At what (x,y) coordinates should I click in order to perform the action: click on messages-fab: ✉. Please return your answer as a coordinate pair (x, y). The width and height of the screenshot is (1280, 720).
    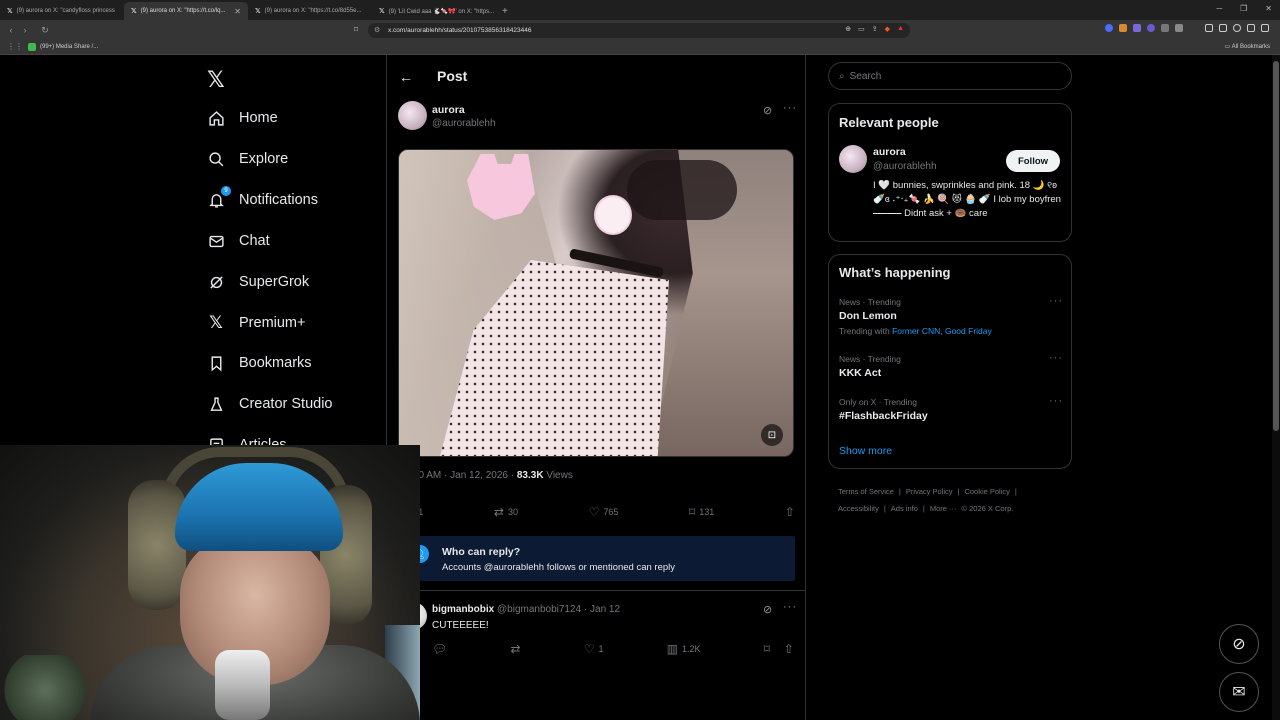
    Looking at the image, I should click on (1239, 692).